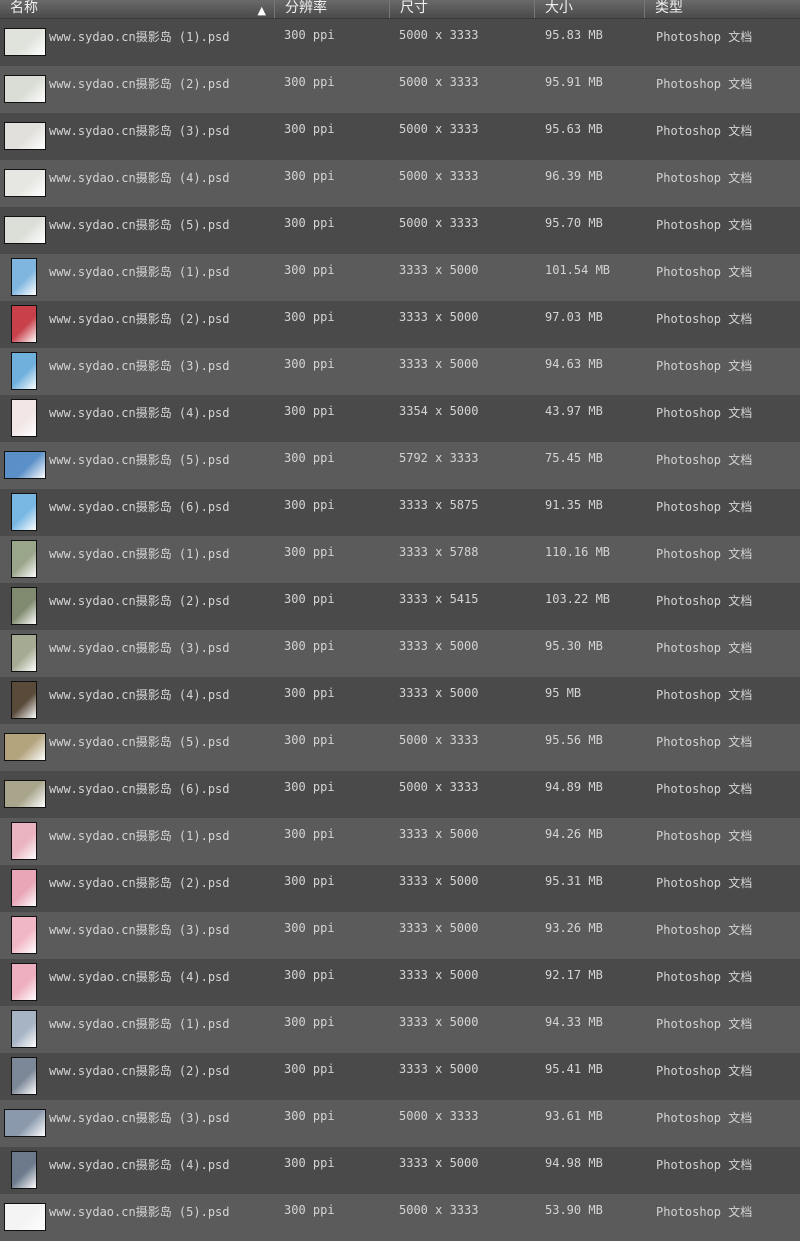 This screenshot has height=1241, width=800. What do you see at coordinates (332, 9) in the screenshot?
I see `column-header-resolution: 分辨率` at bounding box center [332, 9].